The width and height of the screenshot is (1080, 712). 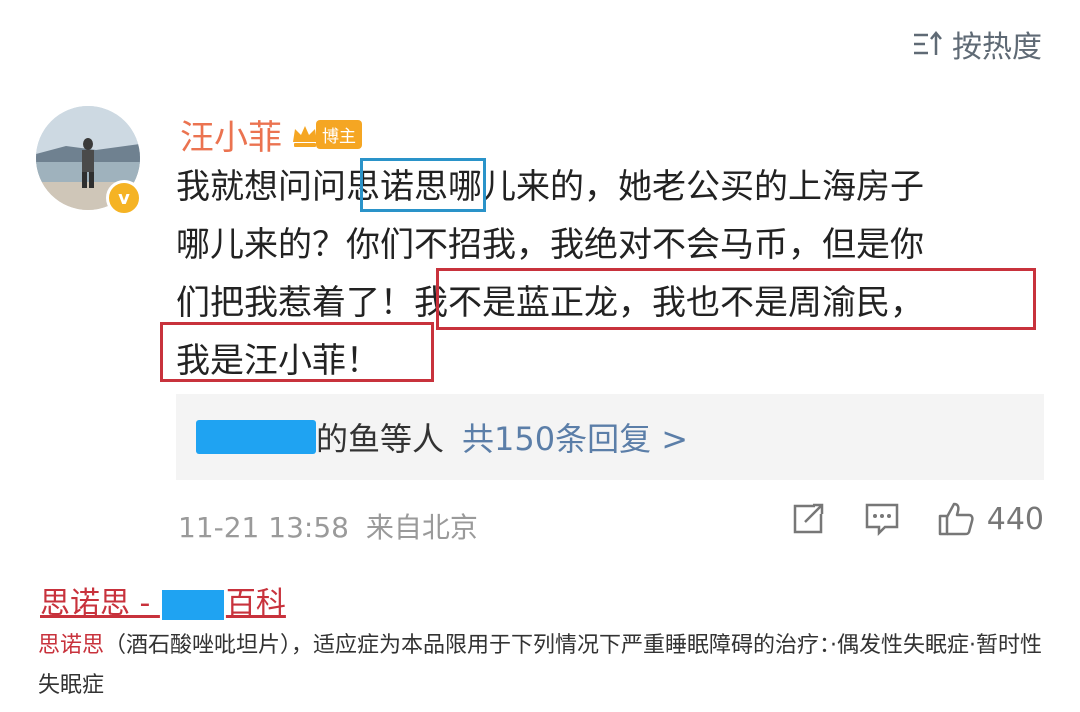 I want to click on verified-badge-icon: v, so click(x=124, y=198).